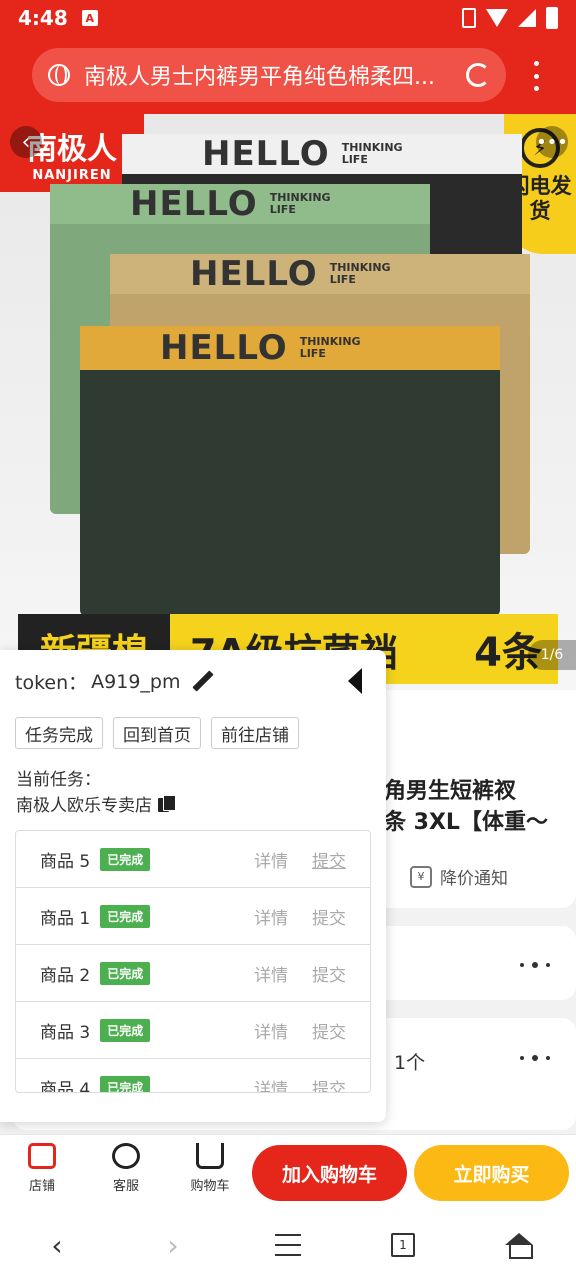 Image resolution: width=576 pixels, height=1280 pixels. Describe the element at coordinates (193, 1030) in the screenshot. I see `task-item: 商品 3 已完成 详情 提交` at that location.